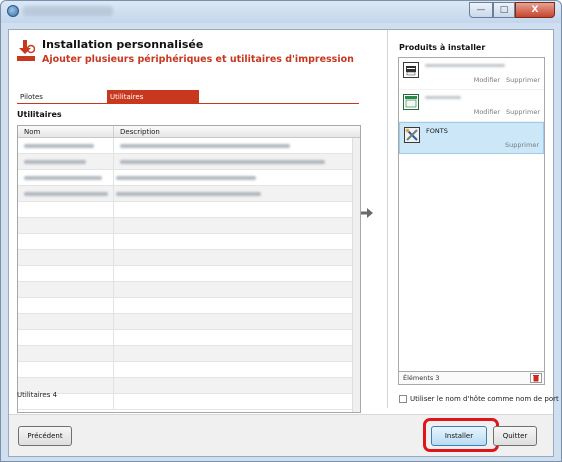 The width and height of the screenshot is (562, 462). Describe the element at coordinates (411, 70) in the screenshot. I see `printer-icon` at that location.